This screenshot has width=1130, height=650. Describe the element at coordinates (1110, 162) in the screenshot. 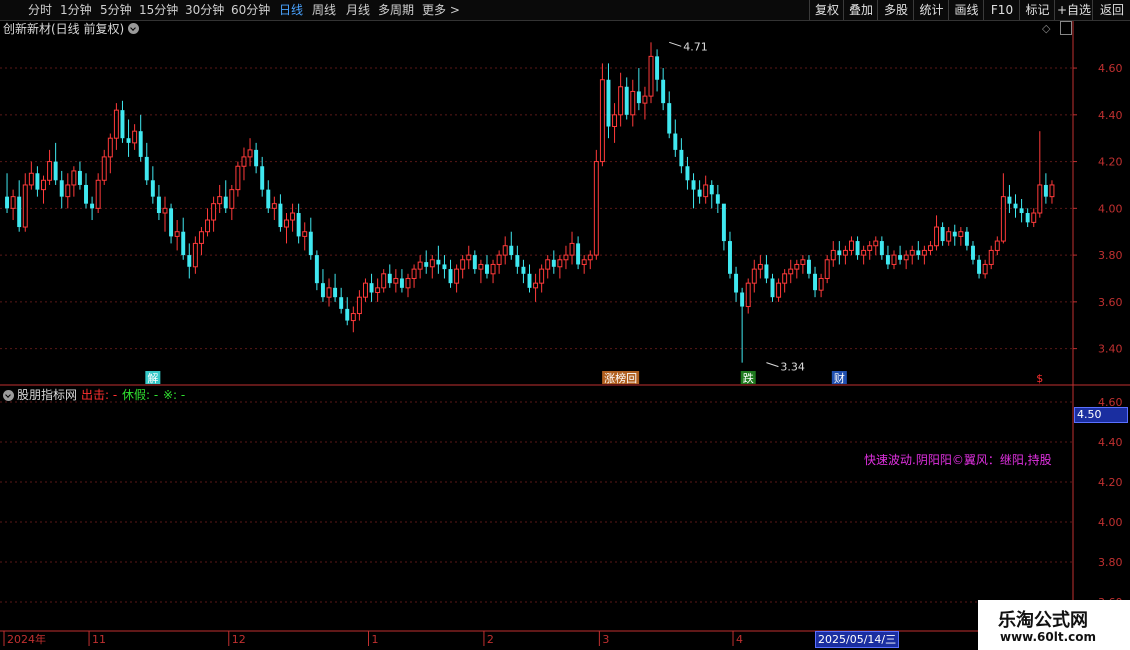

I see `y-tick-label: 4.20` at that location.